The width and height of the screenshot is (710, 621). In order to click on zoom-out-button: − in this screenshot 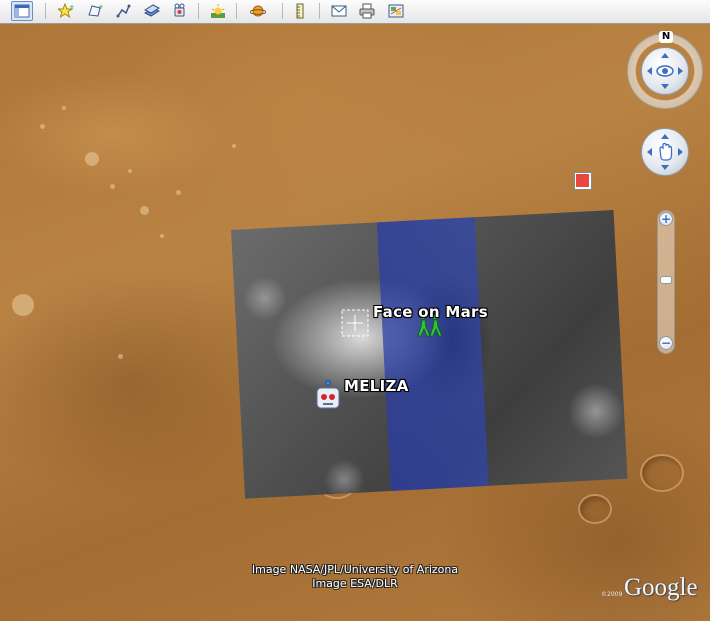, I will do `click(666, 343)`.